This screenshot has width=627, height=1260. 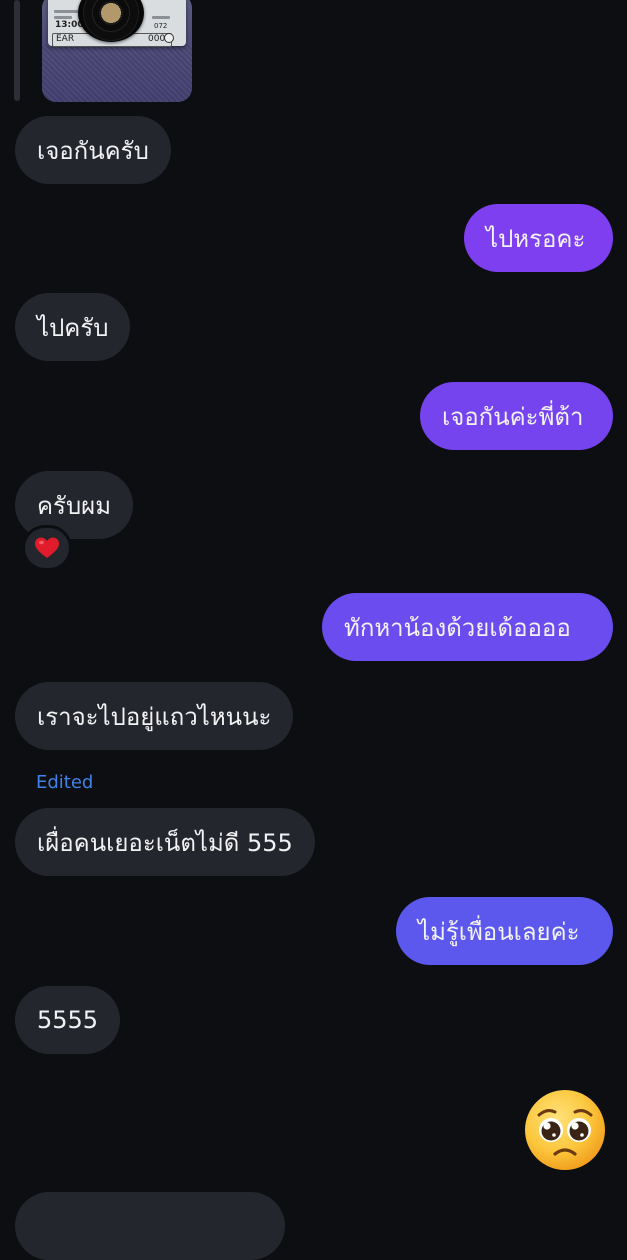 I want to click on message-text: 5555, so click(x=68, y=1020).